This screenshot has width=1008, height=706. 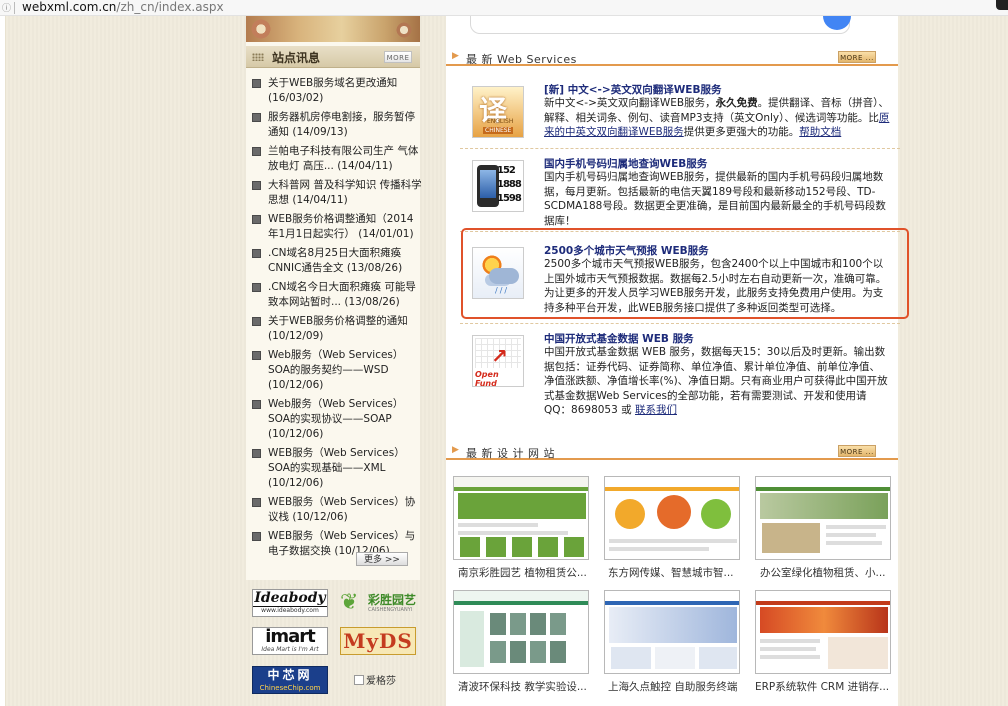 I want to click on news-more-button: MORE, so click(x=398, y=57).